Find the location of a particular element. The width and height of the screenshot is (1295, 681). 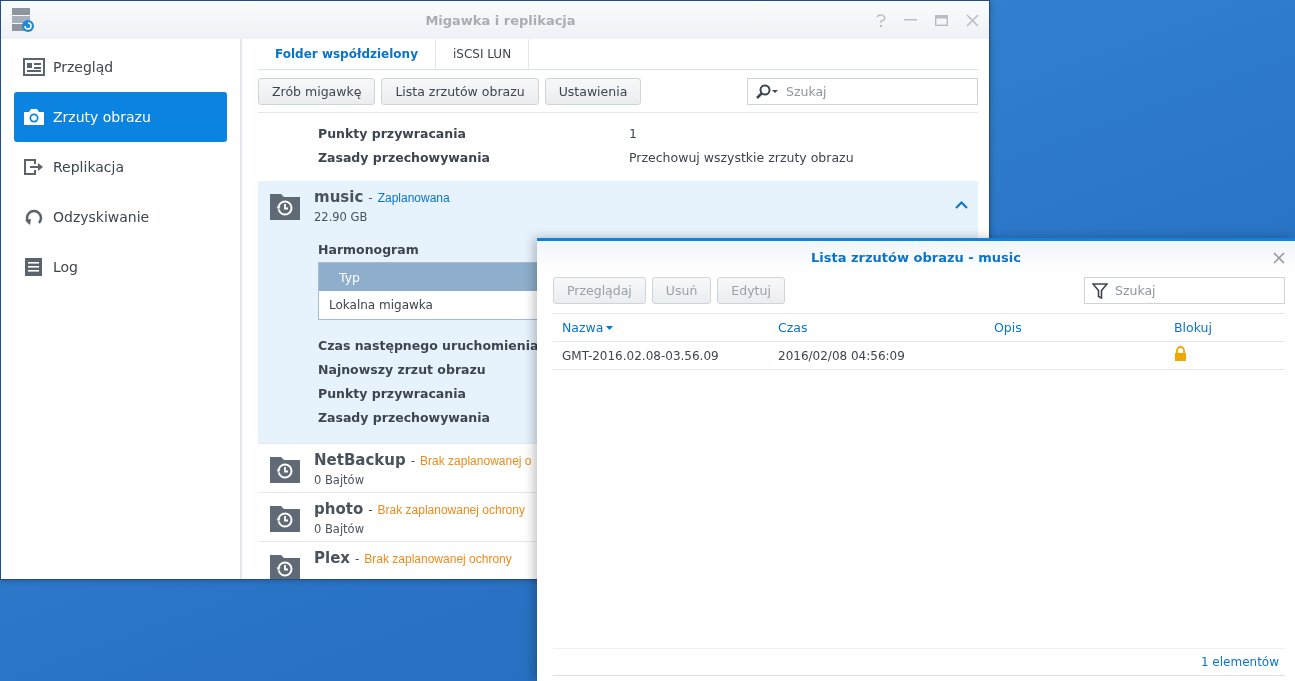

folder-name: photo is located at coordinates (339, 509).